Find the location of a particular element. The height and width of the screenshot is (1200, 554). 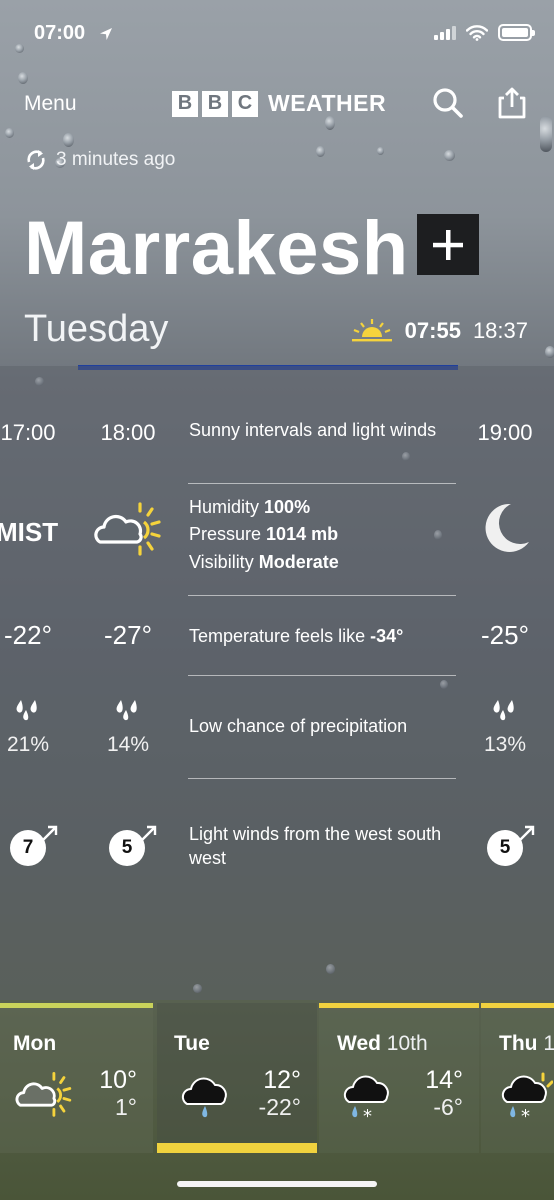

visibility-row: Visibility Moderate is located at coordinates (324, 562).